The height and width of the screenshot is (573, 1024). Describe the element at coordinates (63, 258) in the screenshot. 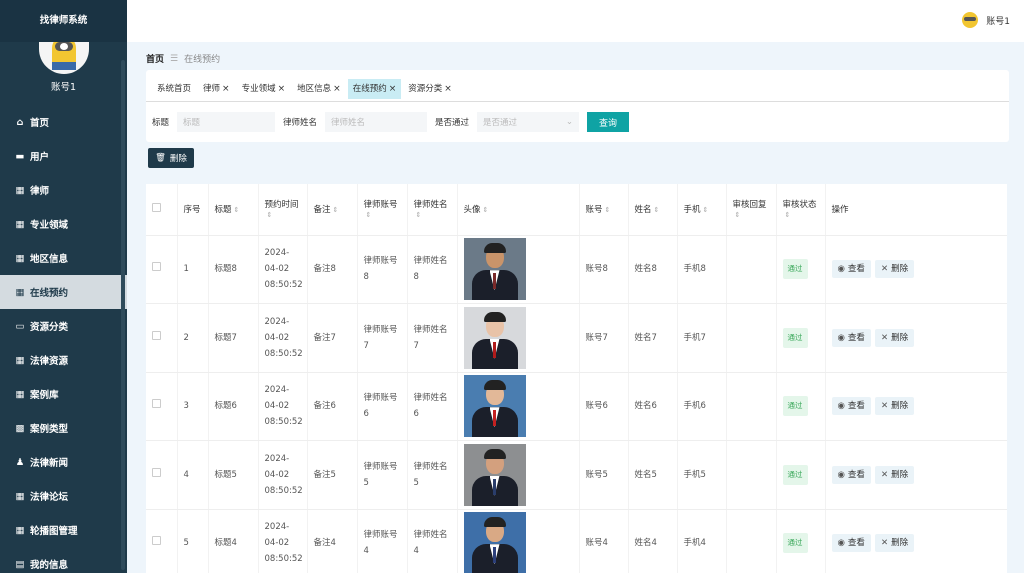

I see `sidebar-item: ▦ 地区信息` at that location.